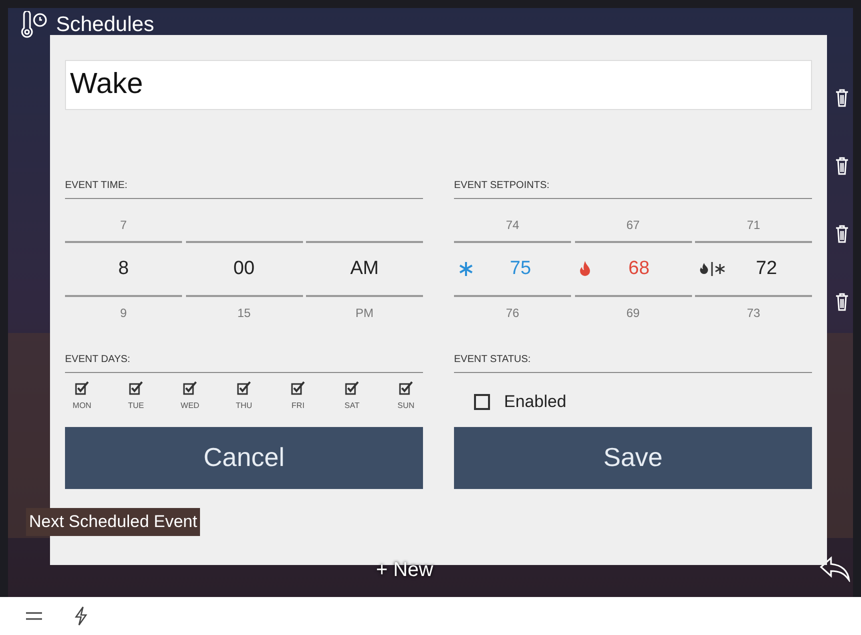  Describe the element at coordinates (438, 85) in the screenshot. I see `event-name-field: Wake` at that location.